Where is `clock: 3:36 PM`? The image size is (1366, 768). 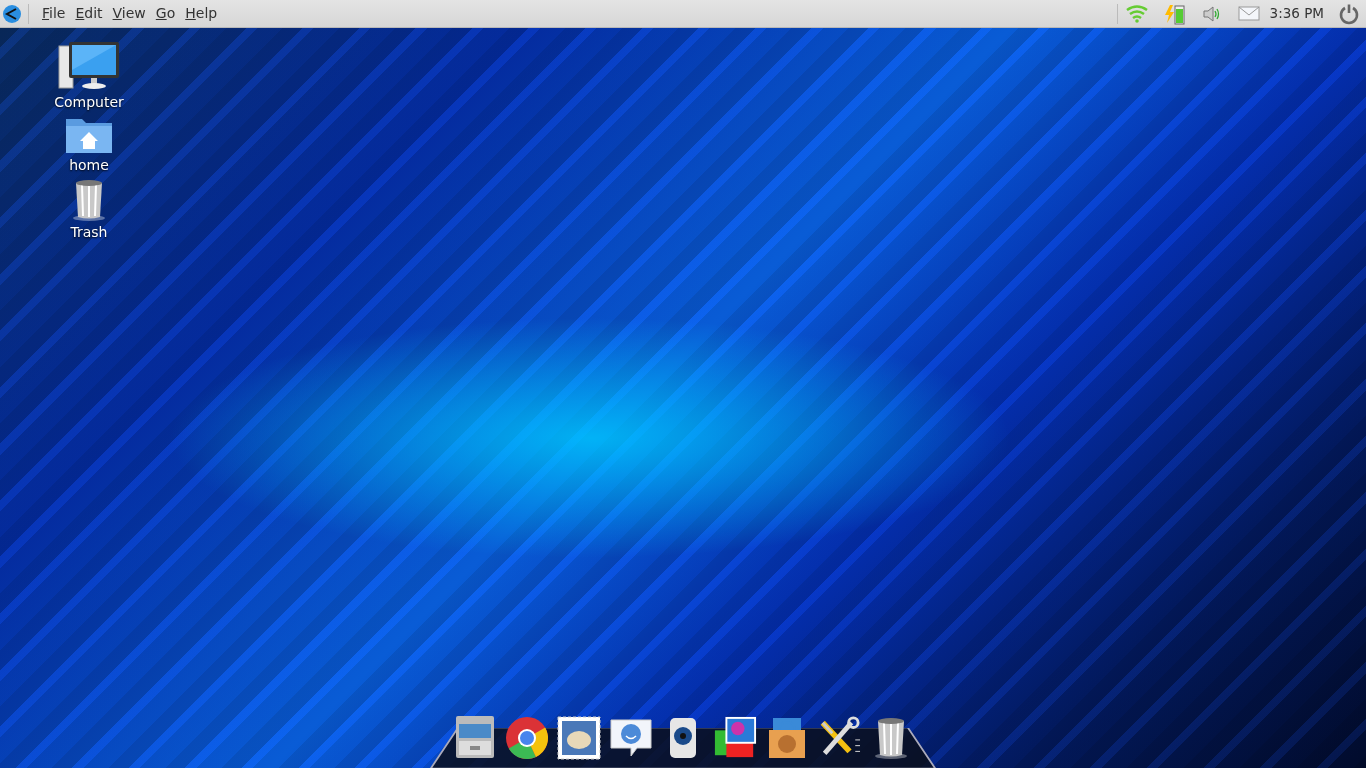 clock: 3:36 PM is located at coordinates (1296, 13).